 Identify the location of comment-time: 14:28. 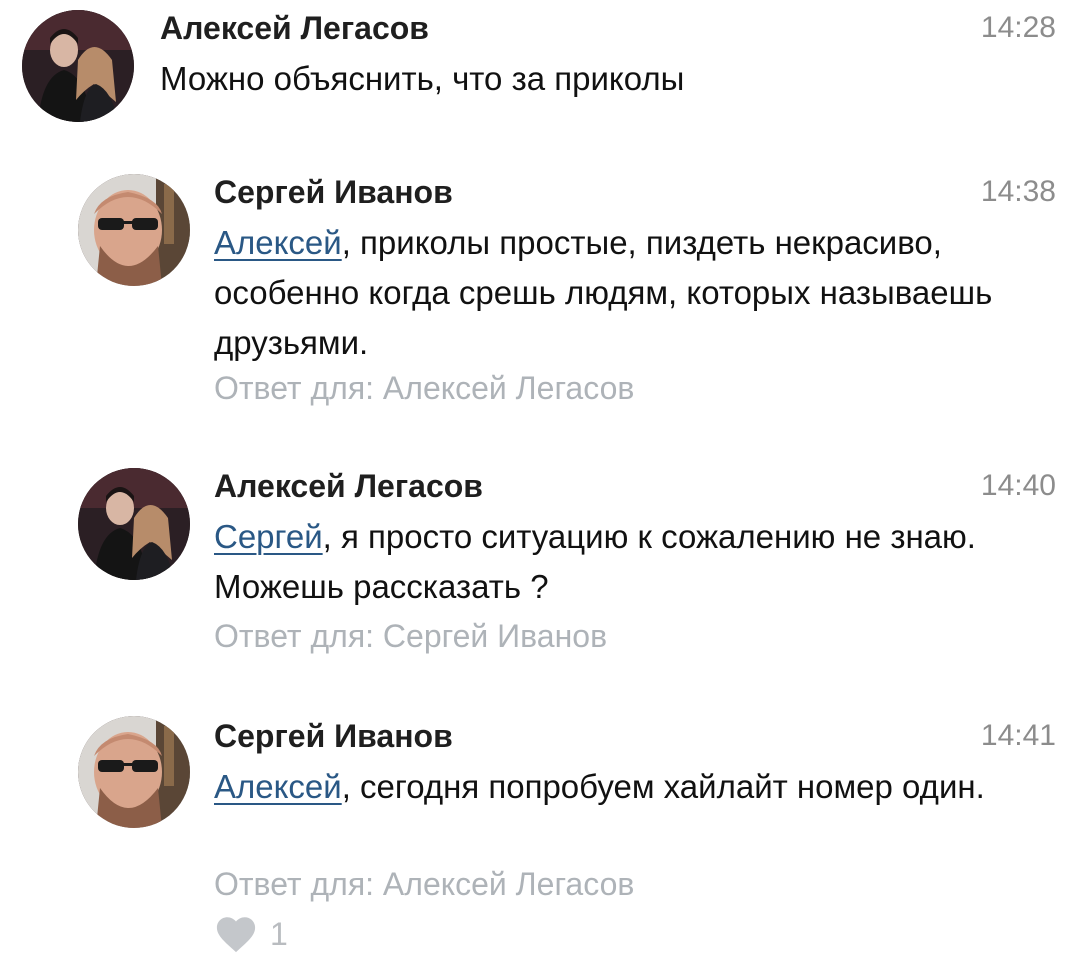
(1018, 27).